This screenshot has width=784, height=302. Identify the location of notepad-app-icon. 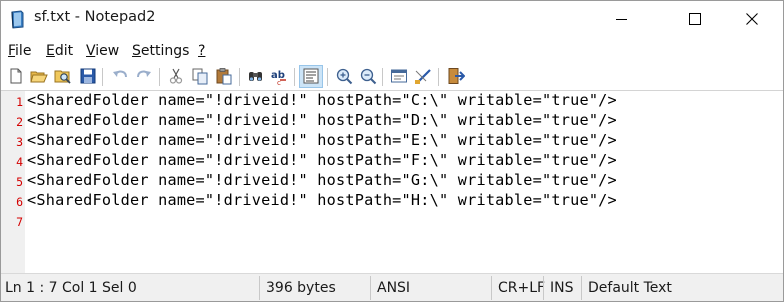
(17, 19).